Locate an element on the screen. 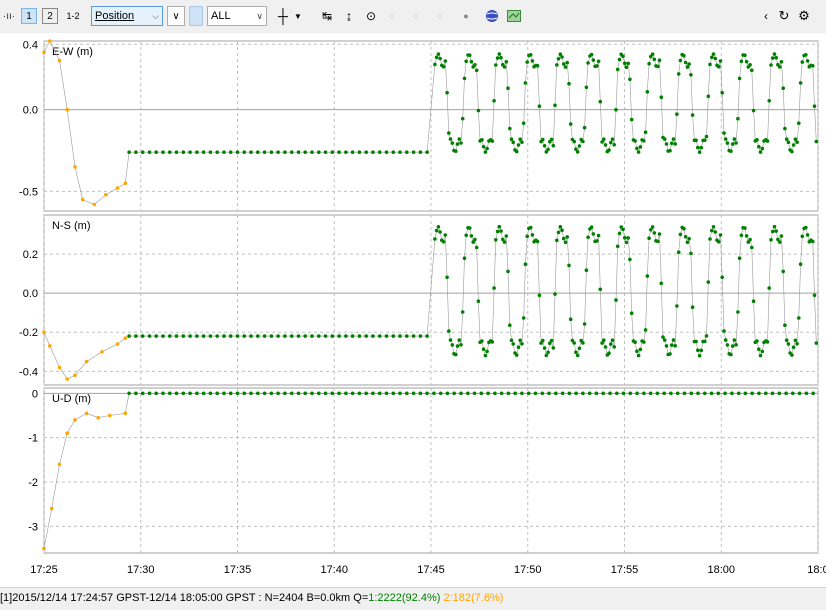 This screenshot has height=610, width=826. fit-vertical-icon: ↨ is located at coordinates (349, 16).